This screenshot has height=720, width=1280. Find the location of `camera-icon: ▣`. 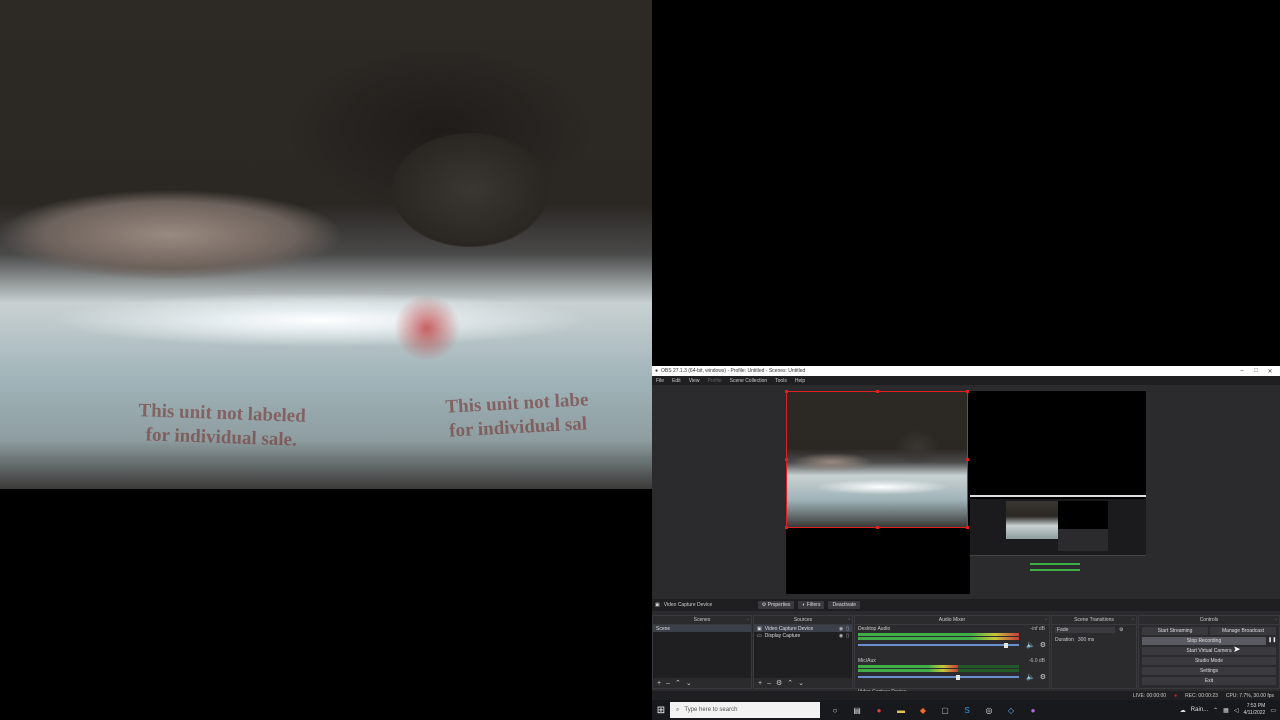

camera-icon: ▣ is located at coordinates (657, 605).